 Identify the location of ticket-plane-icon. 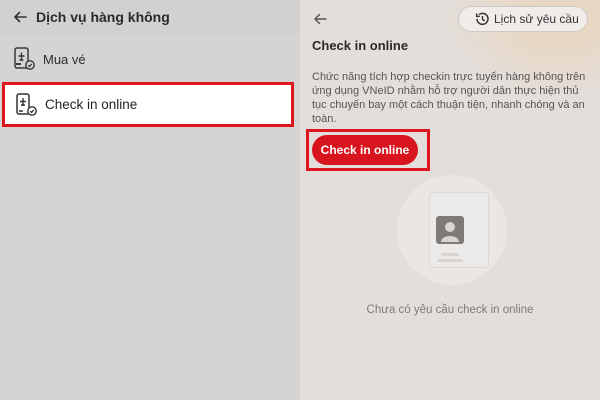
(24, 59).